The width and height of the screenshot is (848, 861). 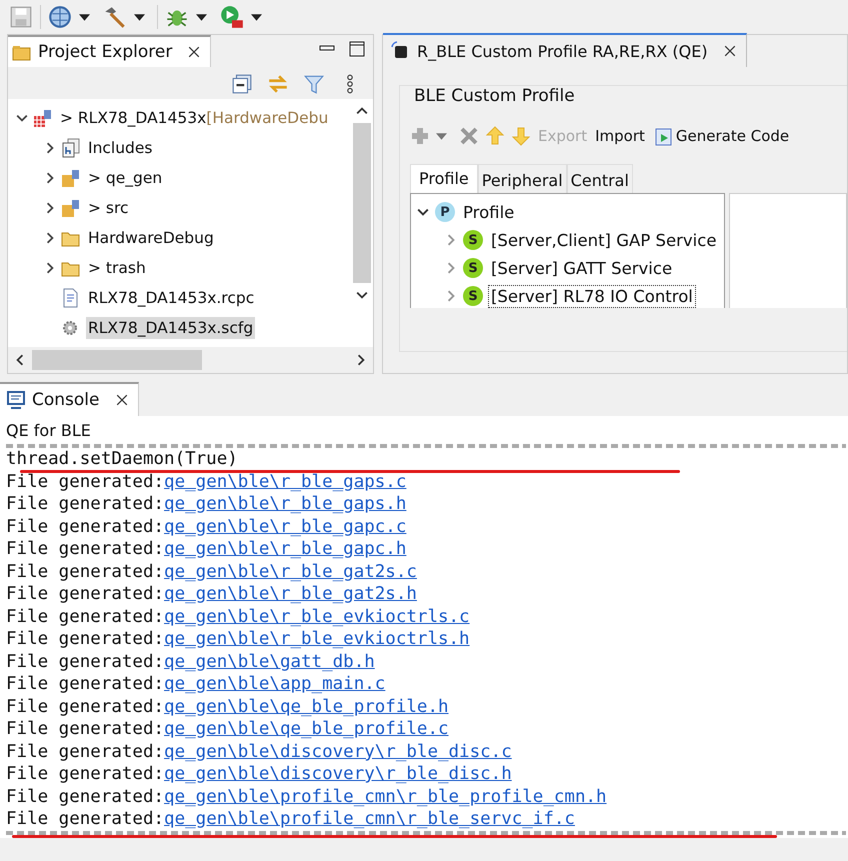 I want to click on profile-tab: Profile, so click(x=444, y=178).